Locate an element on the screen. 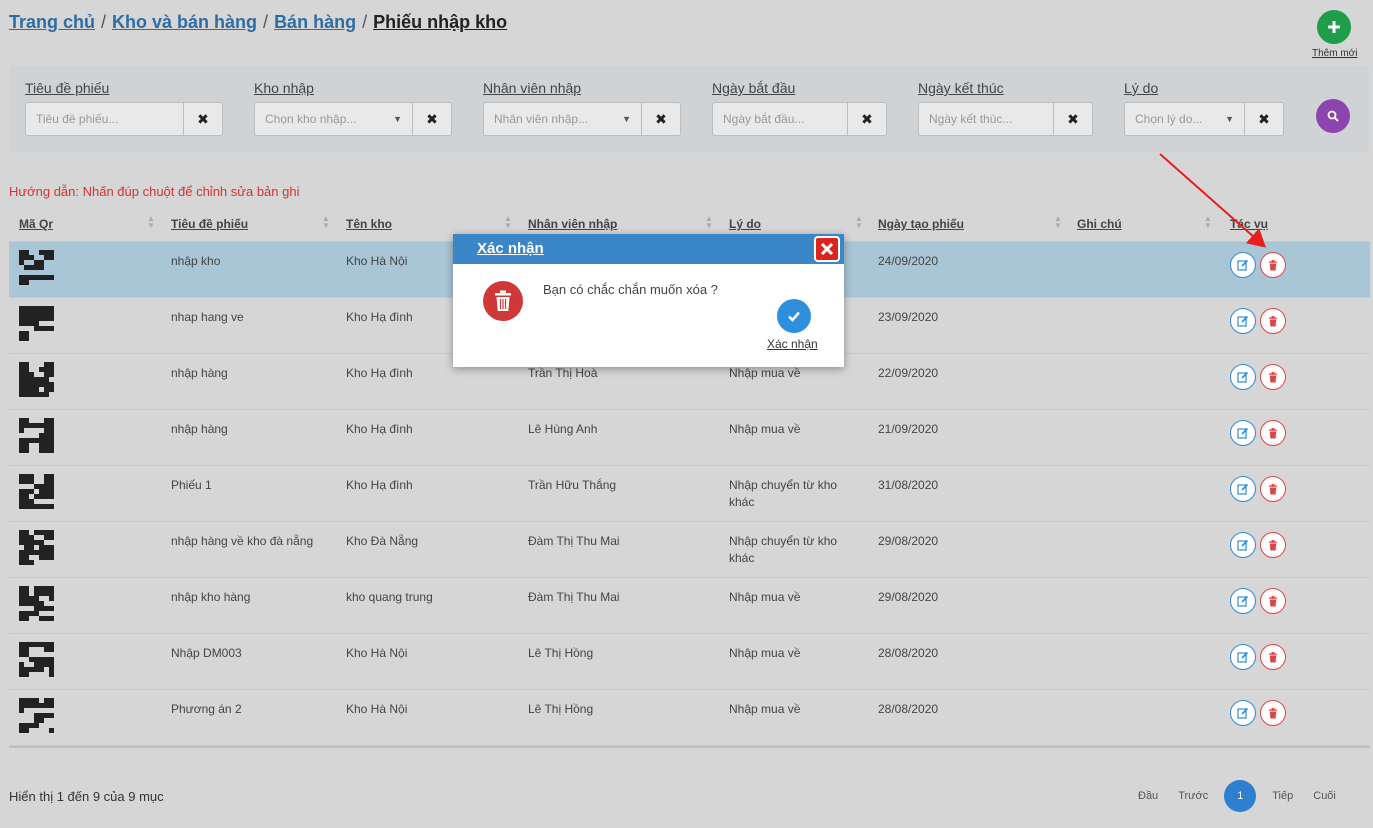 Image resolution: width=1373 pixels, height=828 pixels. search-button is located at coordinates (1333, 116).